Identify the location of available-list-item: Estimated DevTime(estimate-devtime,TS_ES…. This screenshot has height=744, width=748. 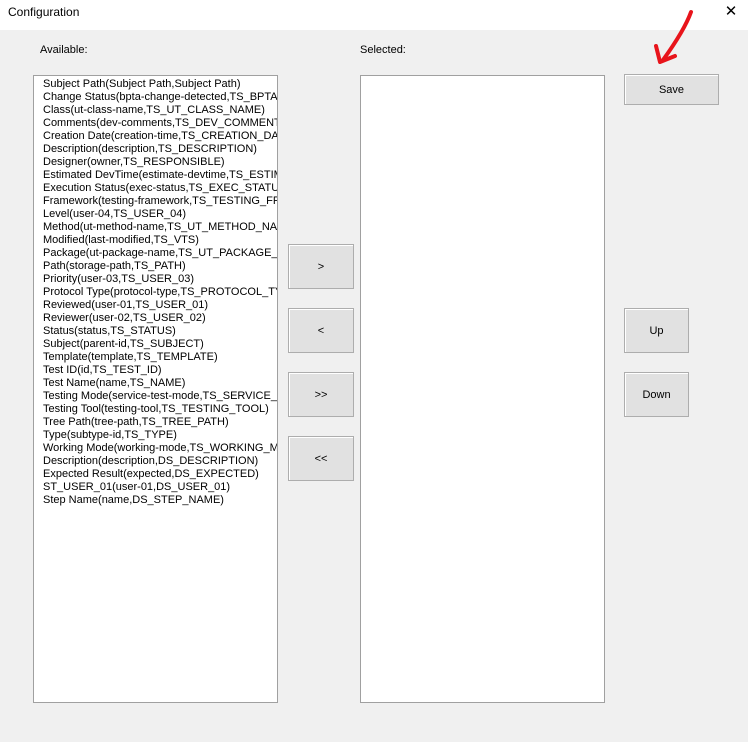
(160, 175).